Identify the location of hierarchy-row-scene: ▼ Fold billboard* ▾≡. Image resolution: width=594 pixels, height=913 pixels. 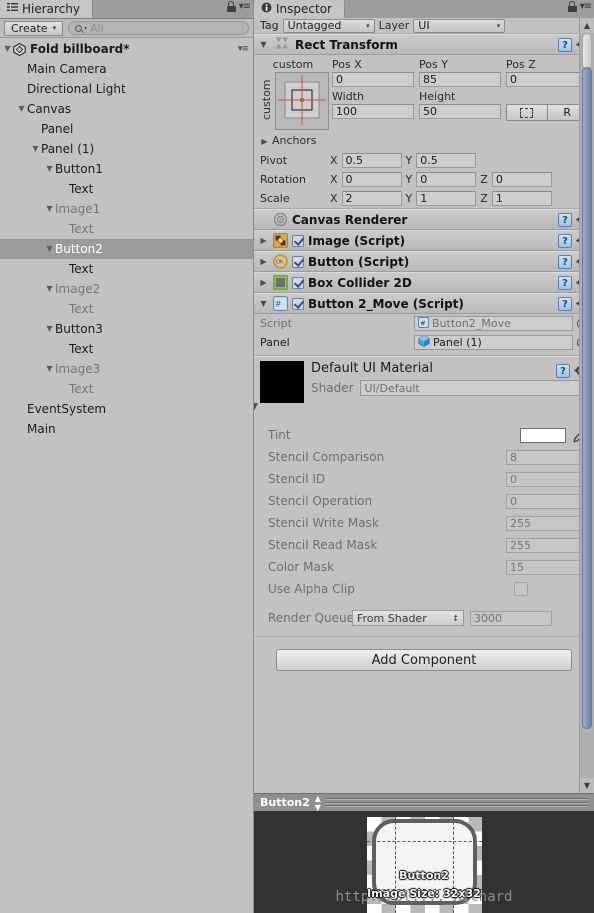
(126, 49).